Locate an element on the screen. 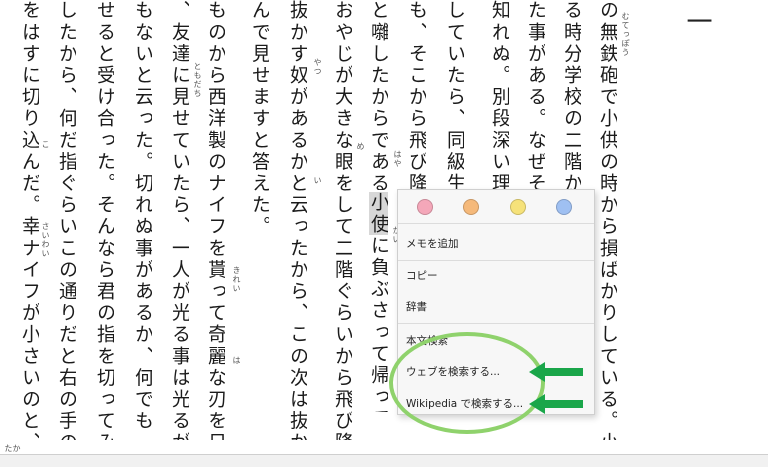 This screenshot has height=467, width=768. text-column: も、そこから飛び降 is located at coordinates (416, 95).